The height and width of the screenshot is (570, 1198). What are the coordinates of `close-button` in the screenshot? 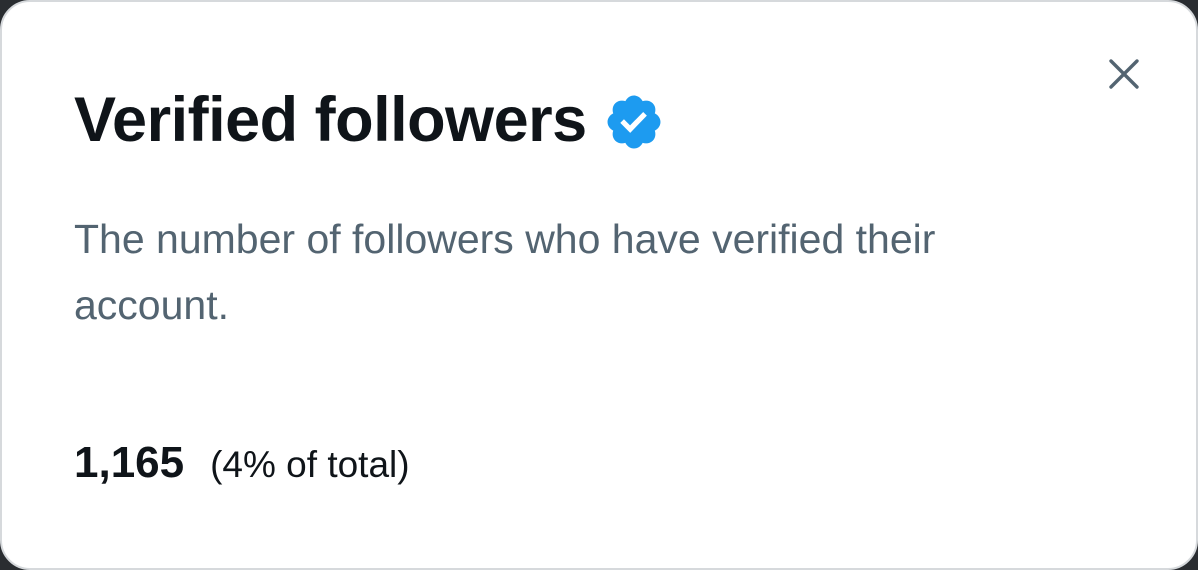 It's located at (1124, 74).